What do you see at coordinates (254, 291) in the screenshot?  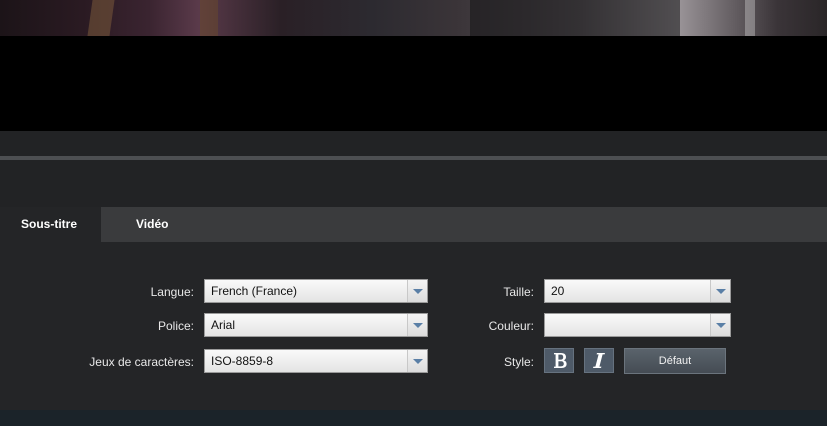 I see `language-value: French (France)` at bounding box center [254, 291].